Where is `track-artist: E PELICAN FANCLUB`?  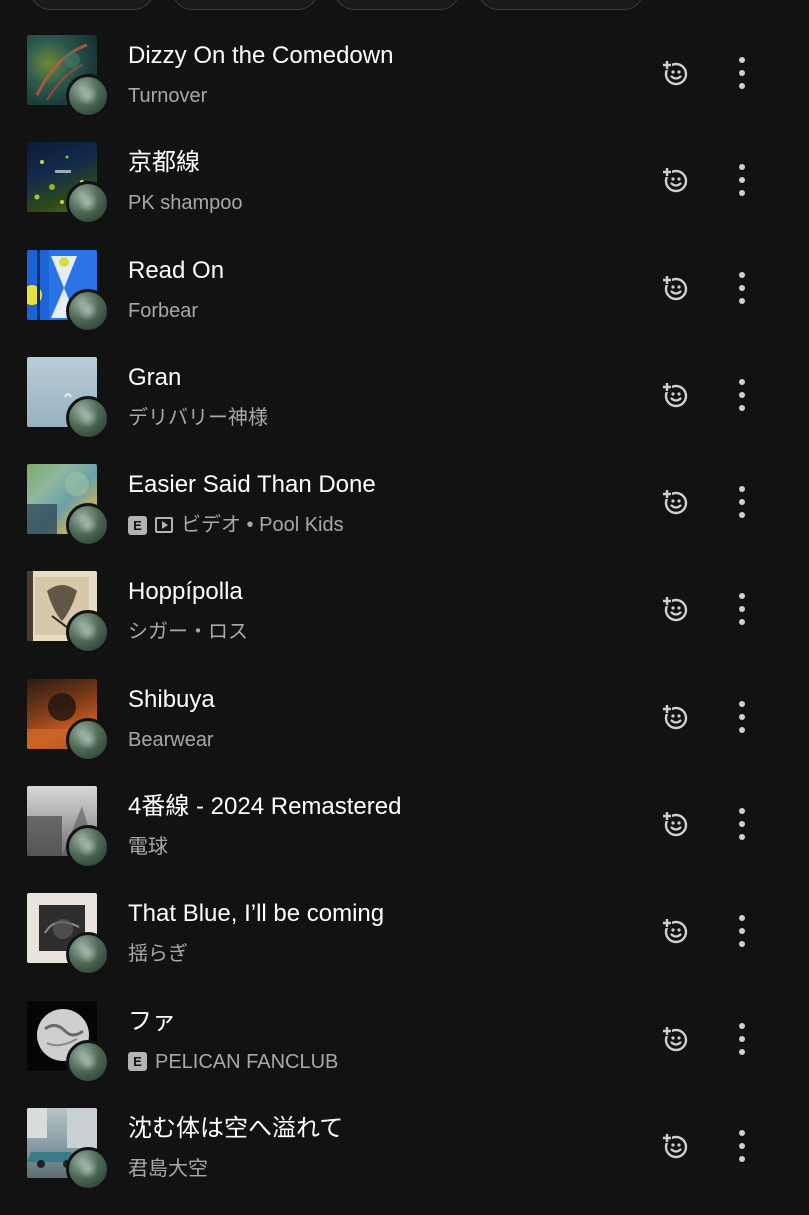 track-artist: E PELICAN FANCLUB is located at coordinates (233, 1062).